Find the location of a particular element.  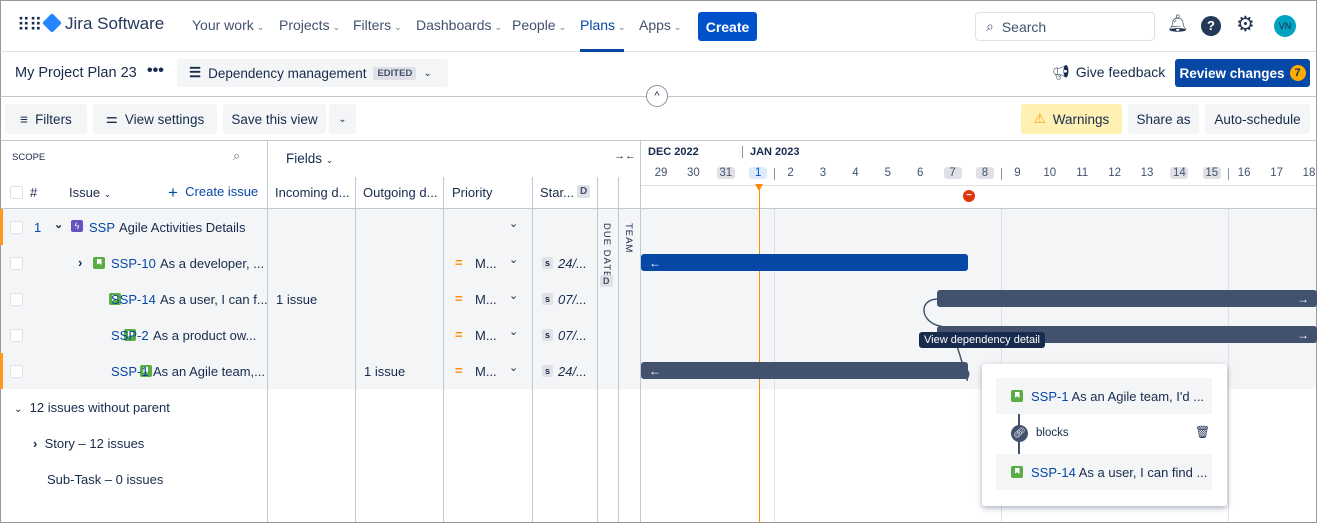

view-icon: ☰ is located at coordinates (195, 72).